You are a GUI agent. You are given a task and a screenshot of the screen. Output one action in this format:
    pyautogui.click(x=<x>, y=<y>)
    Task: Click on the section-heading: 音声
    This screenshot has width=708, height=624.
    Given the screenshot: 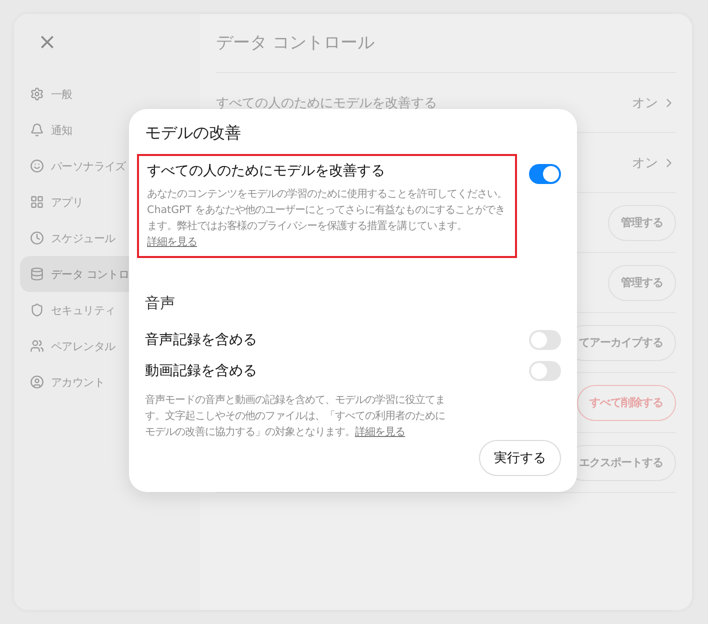 What is the action you would take?
    pyautogui.click(x=160, y=303)
    